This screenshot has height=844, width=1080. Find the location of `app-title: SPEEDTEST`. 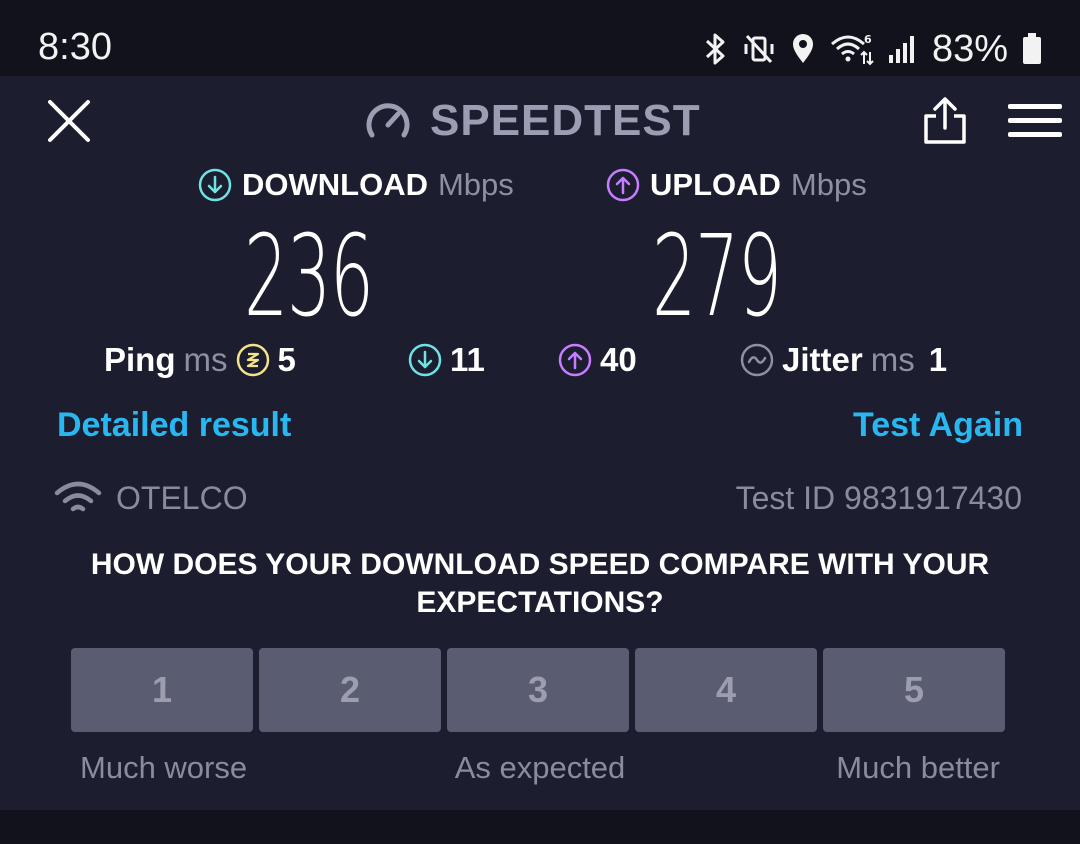

app-title: SPEEDTEST is located at coordinates (565, 120).